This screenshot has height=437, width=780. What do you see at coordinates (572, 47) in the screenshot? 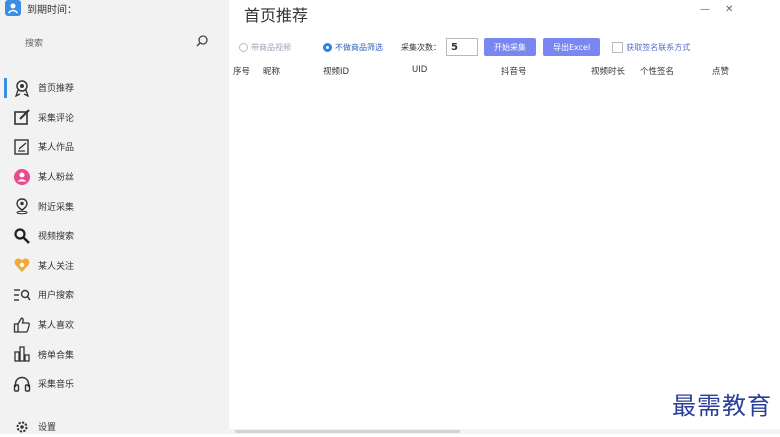
I see `export-excel-button: 导出Excel` at bounding box center [572, 47].